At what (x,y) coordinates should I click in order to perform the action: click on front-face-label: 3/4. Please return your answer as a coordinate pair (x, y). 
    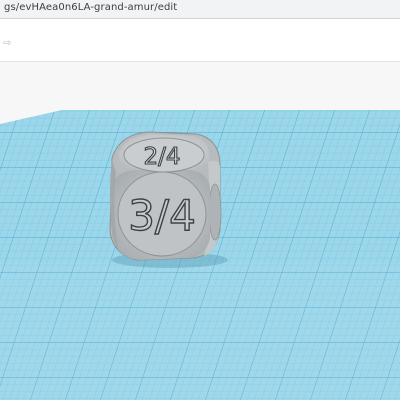
    Looking at the image, I should click on (162, 215).